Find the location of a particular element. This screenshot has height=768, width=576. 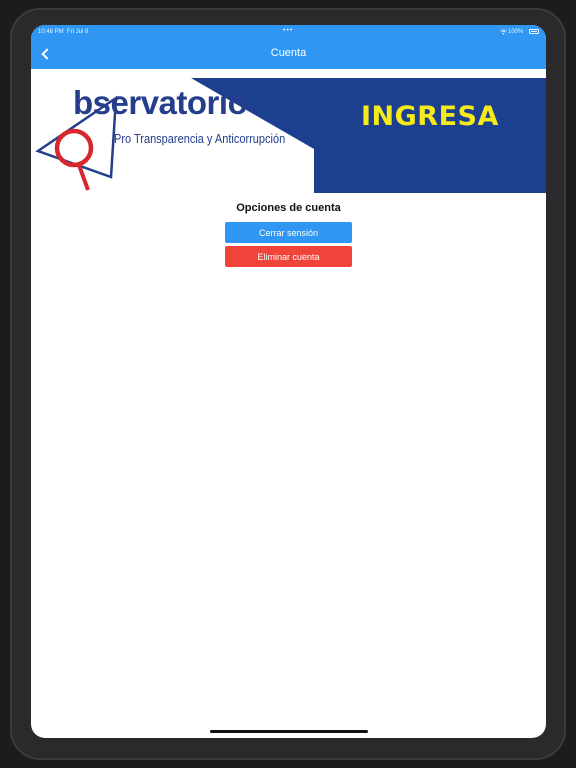

status-bar: 10:48 PM Fri Jul 8 ••• 100% is located at coordinates (288, 32).